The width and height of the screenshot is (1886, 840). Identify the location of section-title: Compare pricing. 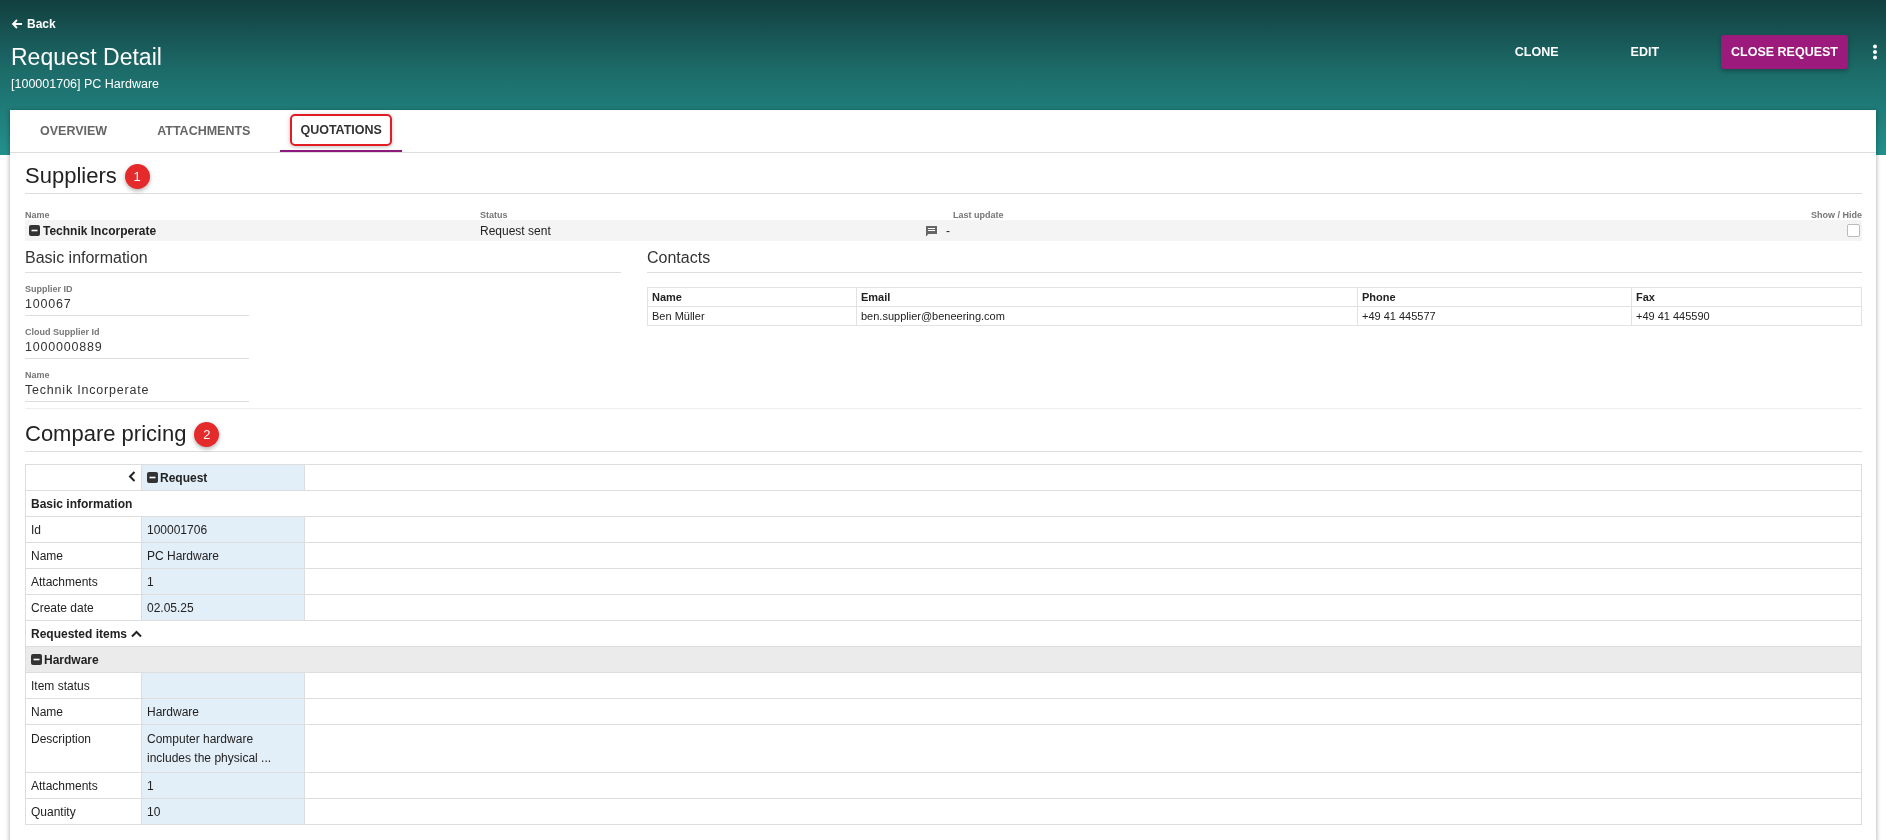
(106, 434).